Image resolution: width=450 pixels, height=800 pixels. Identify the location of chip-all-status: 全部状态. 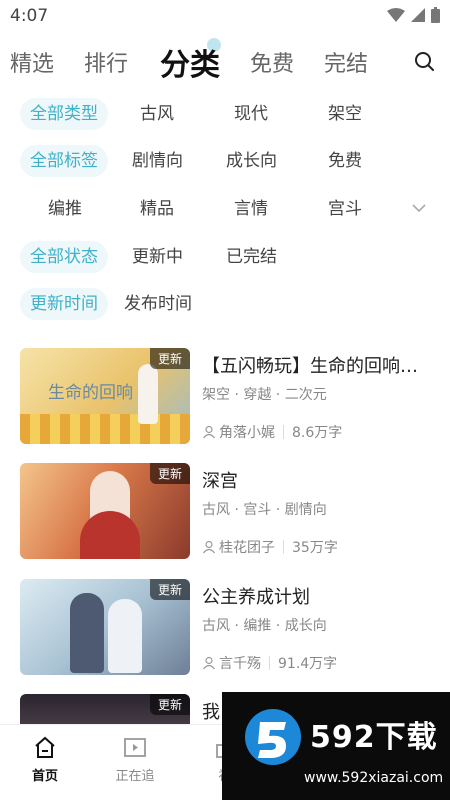
(64, 257).